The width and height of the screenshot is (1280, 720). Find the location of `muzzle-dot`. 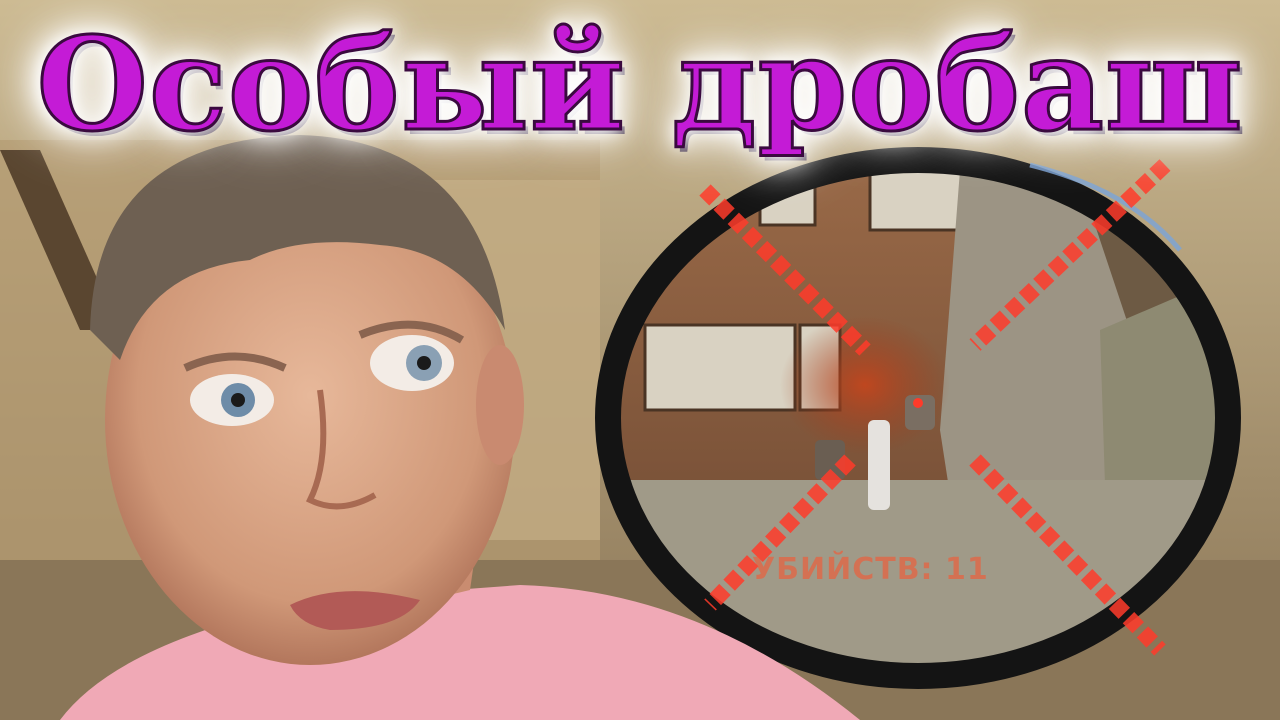

muzzle-dot is located at coordinates (918, 403).